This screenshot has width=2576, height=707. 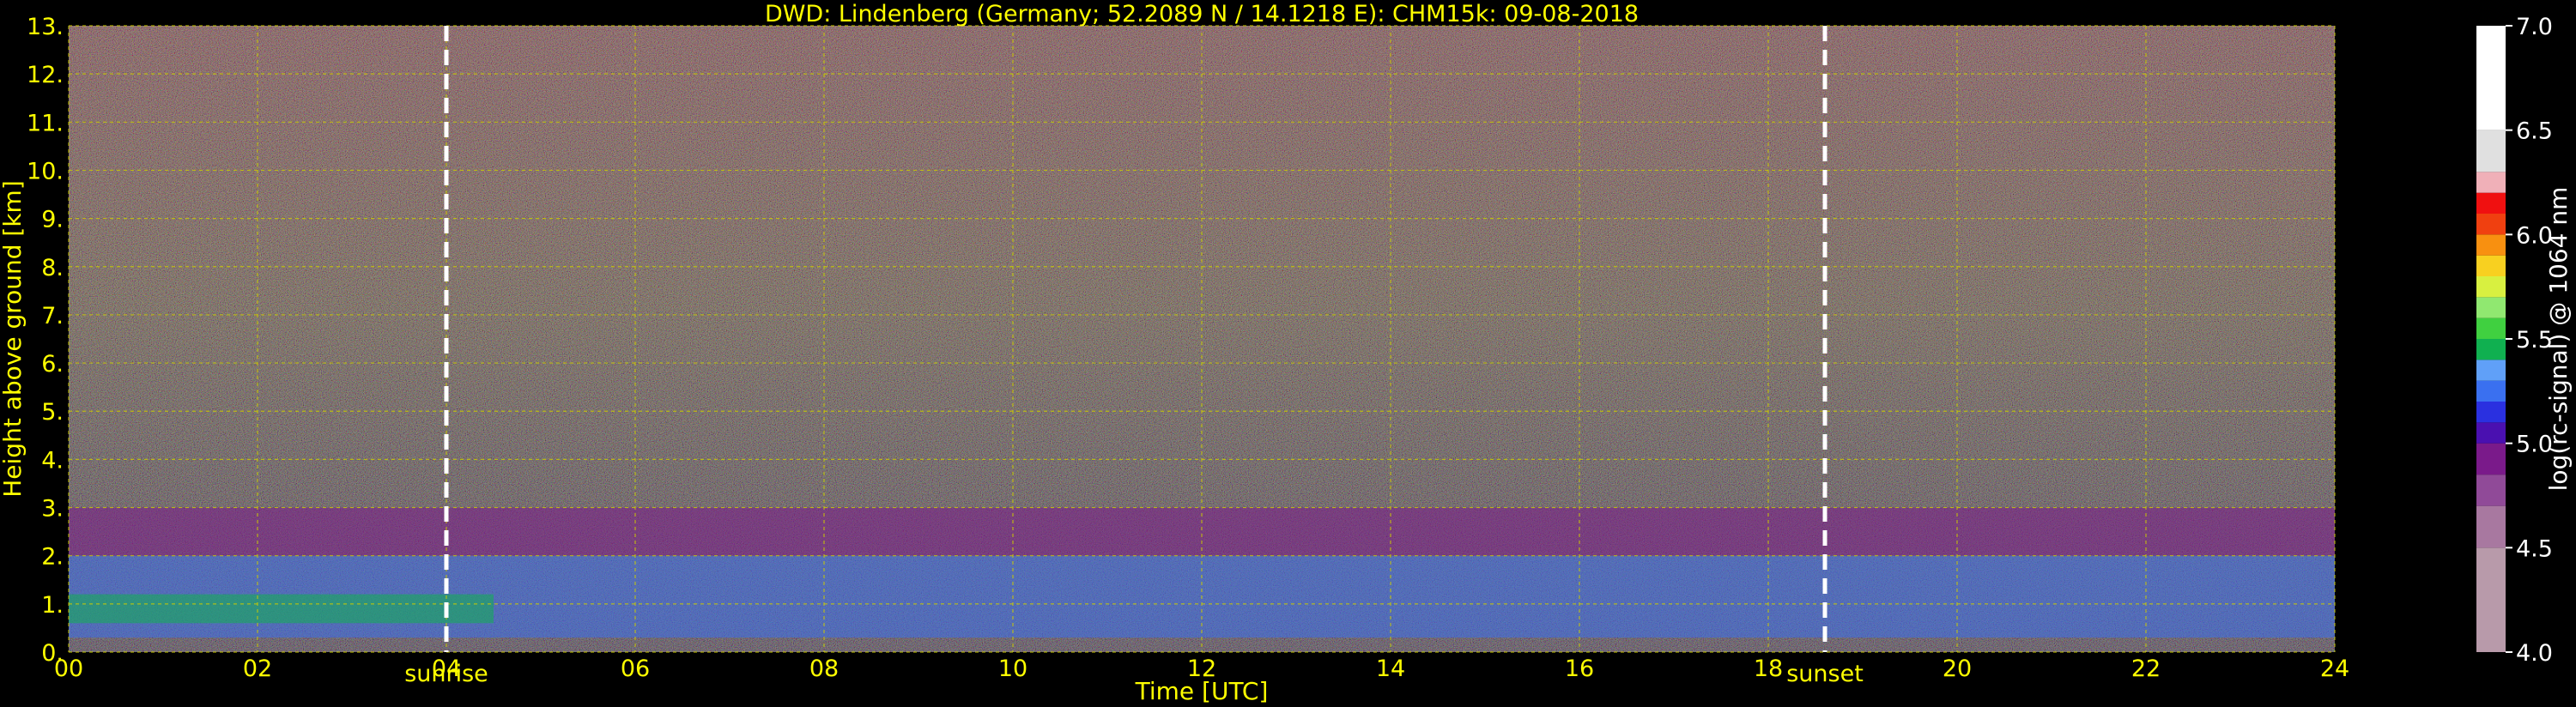 I want to click on y-tick-label: 7., so click(x=52, y=316).